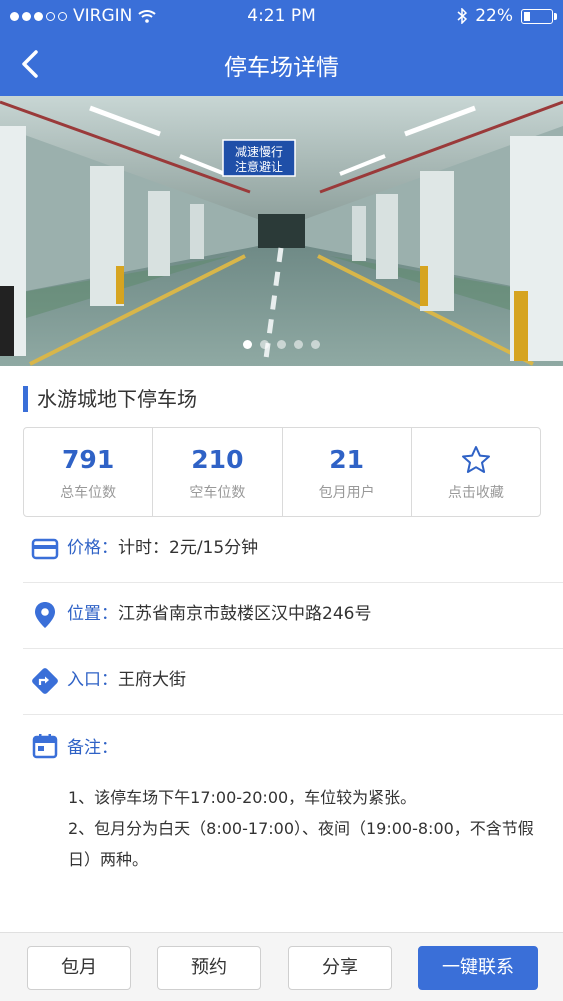 The width and height of the screenshot is (563, 1001). What do you see at coordinates (259, 152) in the screenshot?
I see `garage-sign-line1: 减速慢行` at bounding box center [259, 152].